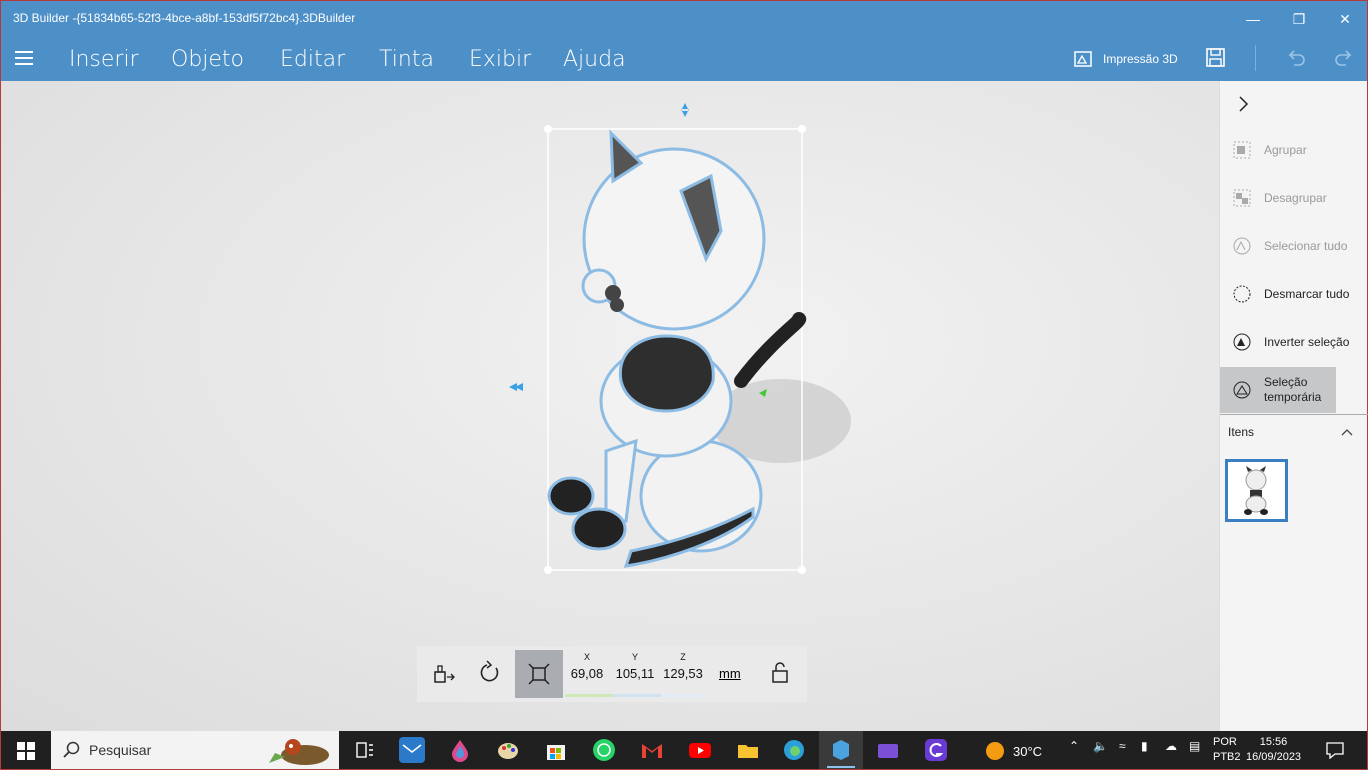 This screenshot has height=770, width=1368. Describe the element at coordinates (936, 750) in the screenshot. I see `g-app-icon` at that location.